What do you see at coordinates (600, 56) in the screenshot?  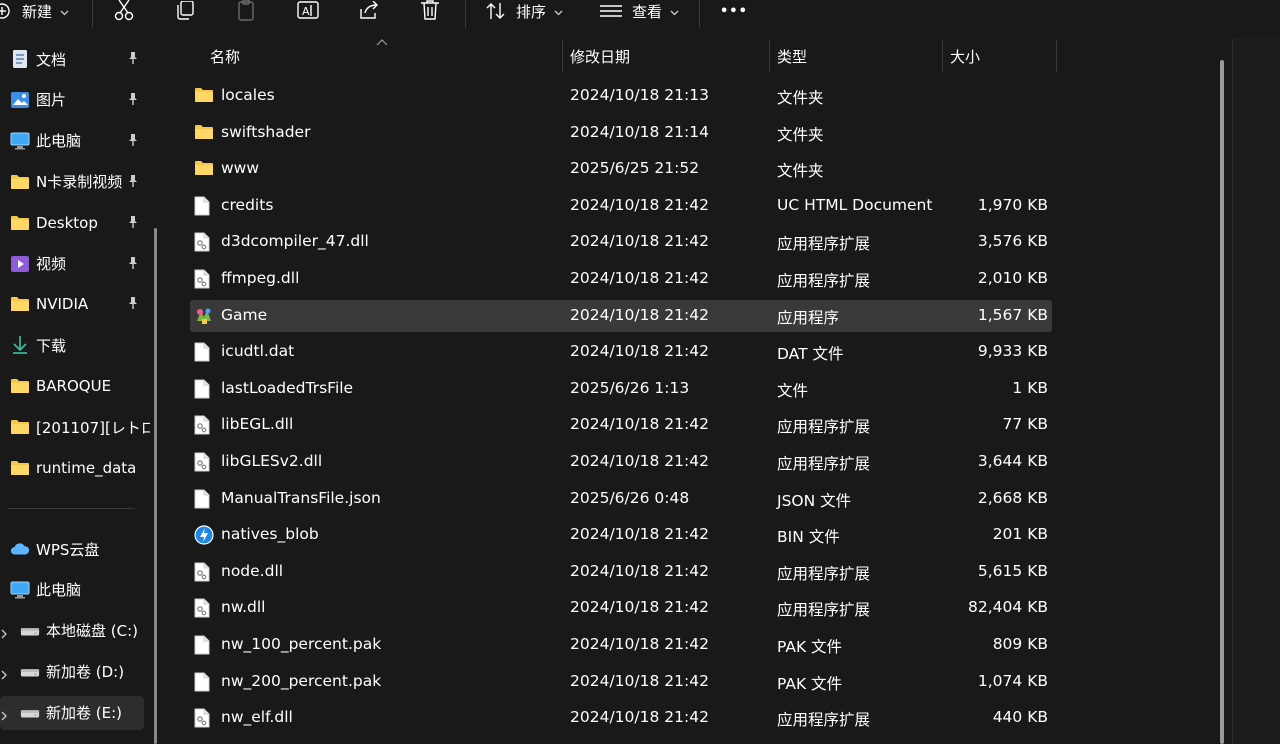 I see `column-header-date: 修改日期` at bounding box center [600, 56].